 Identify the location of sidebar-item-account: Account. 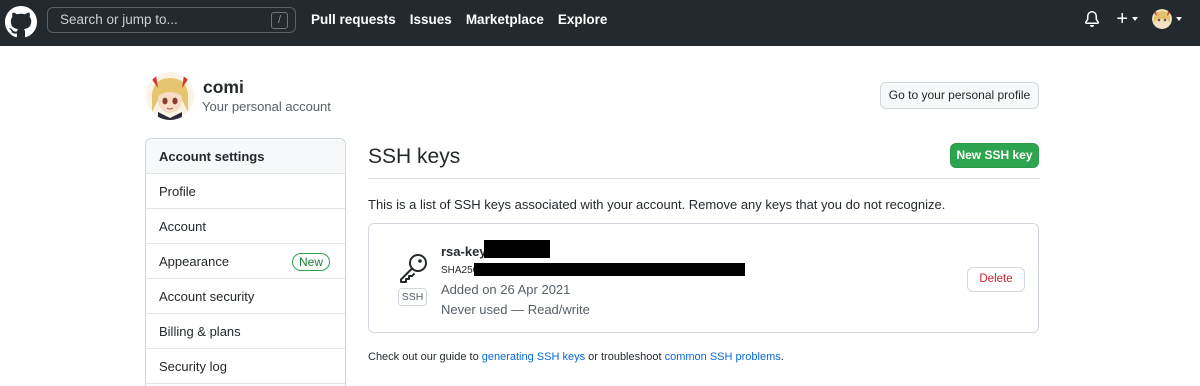
(245, 226).